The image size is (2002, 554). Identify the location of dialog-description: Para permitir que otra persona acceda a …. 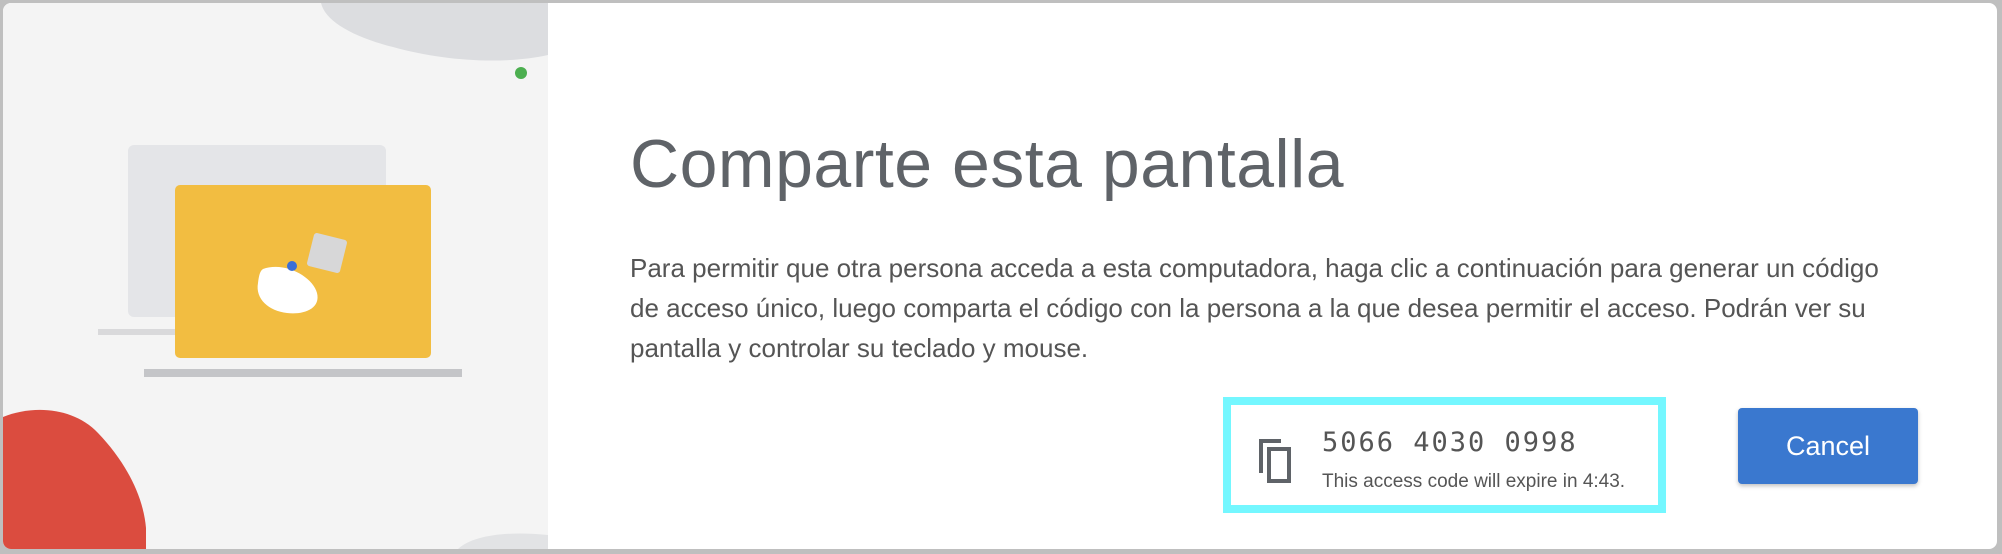
(1254, 308).